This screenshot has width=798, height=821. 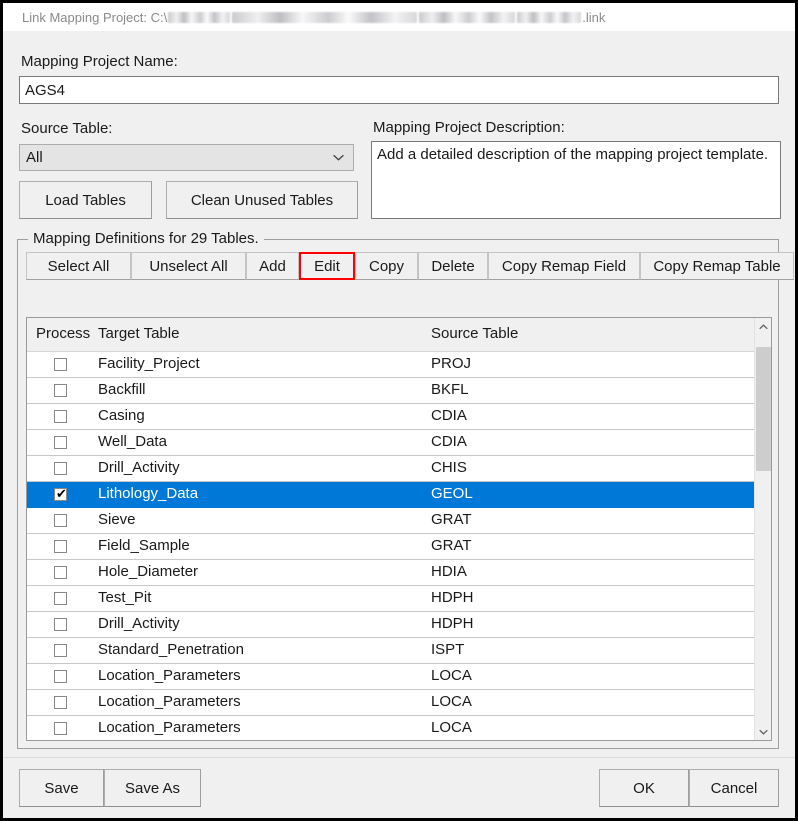 I want to click on source-table-selected-value: All, so click(x=34, y=157).